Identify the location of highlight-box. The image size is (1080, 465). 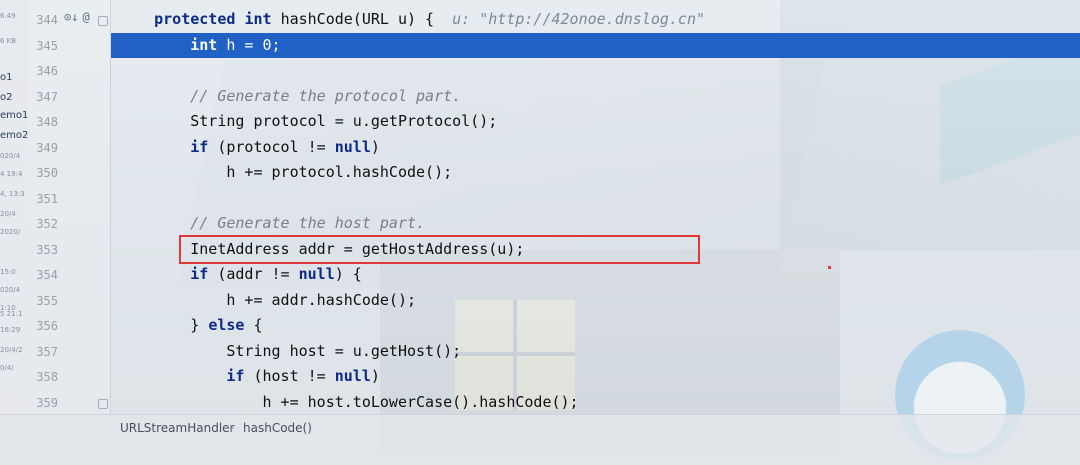
(439, 249).